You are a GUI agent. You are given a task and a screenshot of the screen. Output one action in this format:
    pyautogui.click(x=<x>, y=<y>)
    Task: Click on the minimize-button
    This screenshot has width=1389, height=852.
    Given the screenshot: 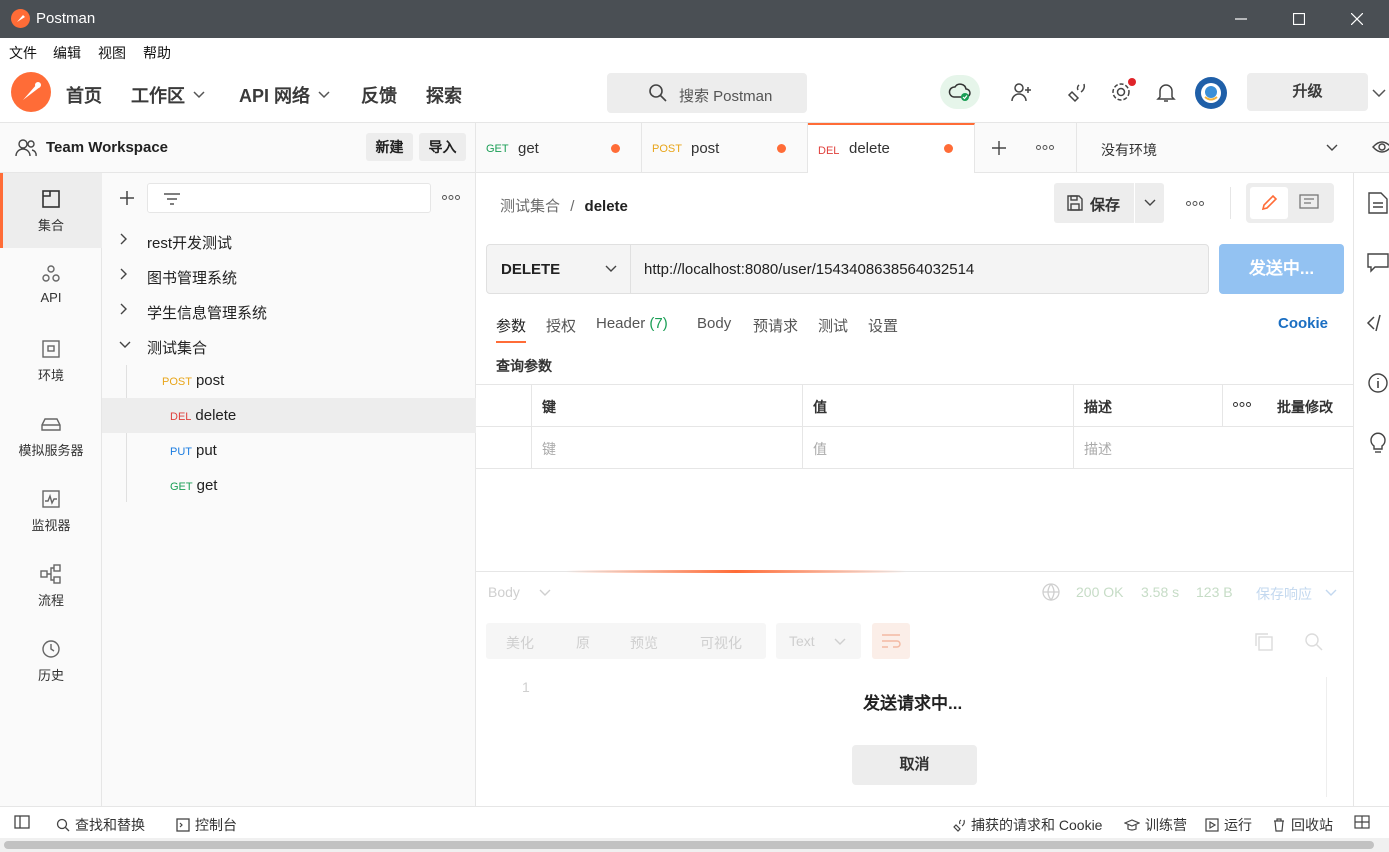 What is the action you would take?
    pyautogui.click(x=1241, y=19)
    